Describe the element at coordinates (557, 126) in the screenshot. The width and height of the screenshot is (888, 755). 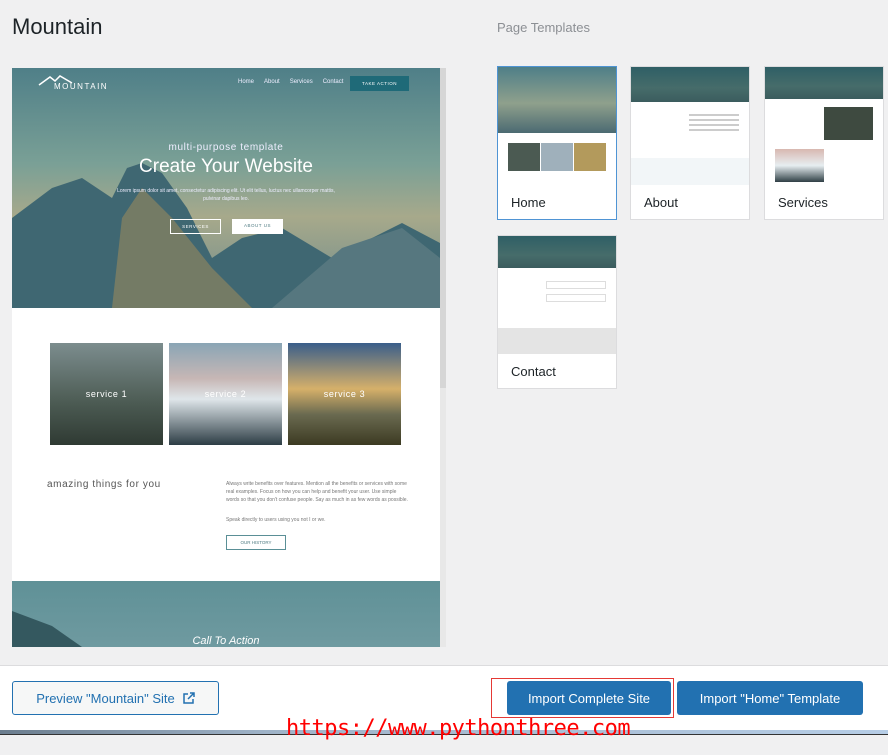
I see `home-thumbnail` at that location.